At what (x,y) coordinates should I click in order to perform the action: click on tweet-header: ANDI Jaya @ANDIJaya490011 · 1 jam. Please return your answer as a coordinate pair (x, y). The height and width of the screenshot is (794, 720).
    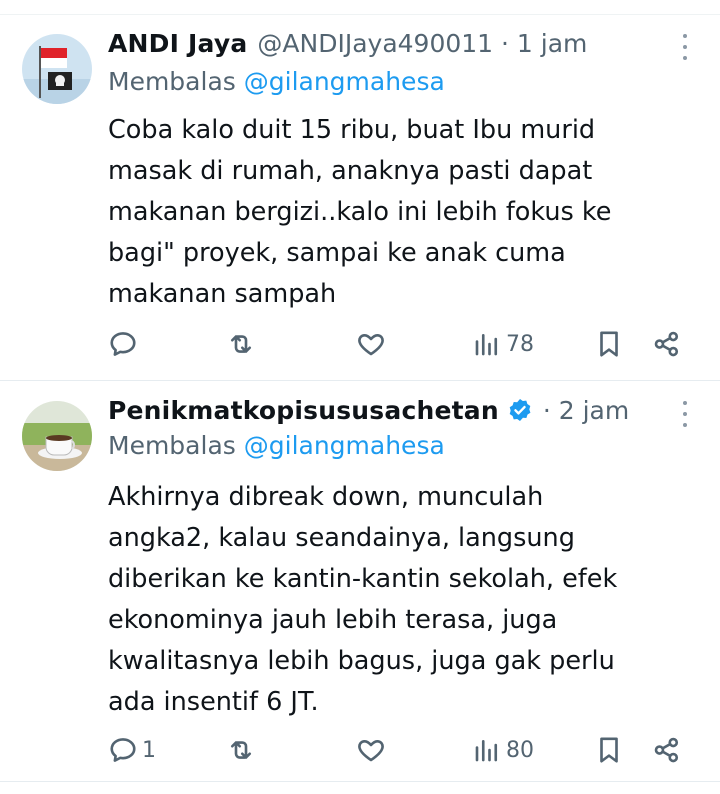
    Looking at the image, I should click on (394, 43).